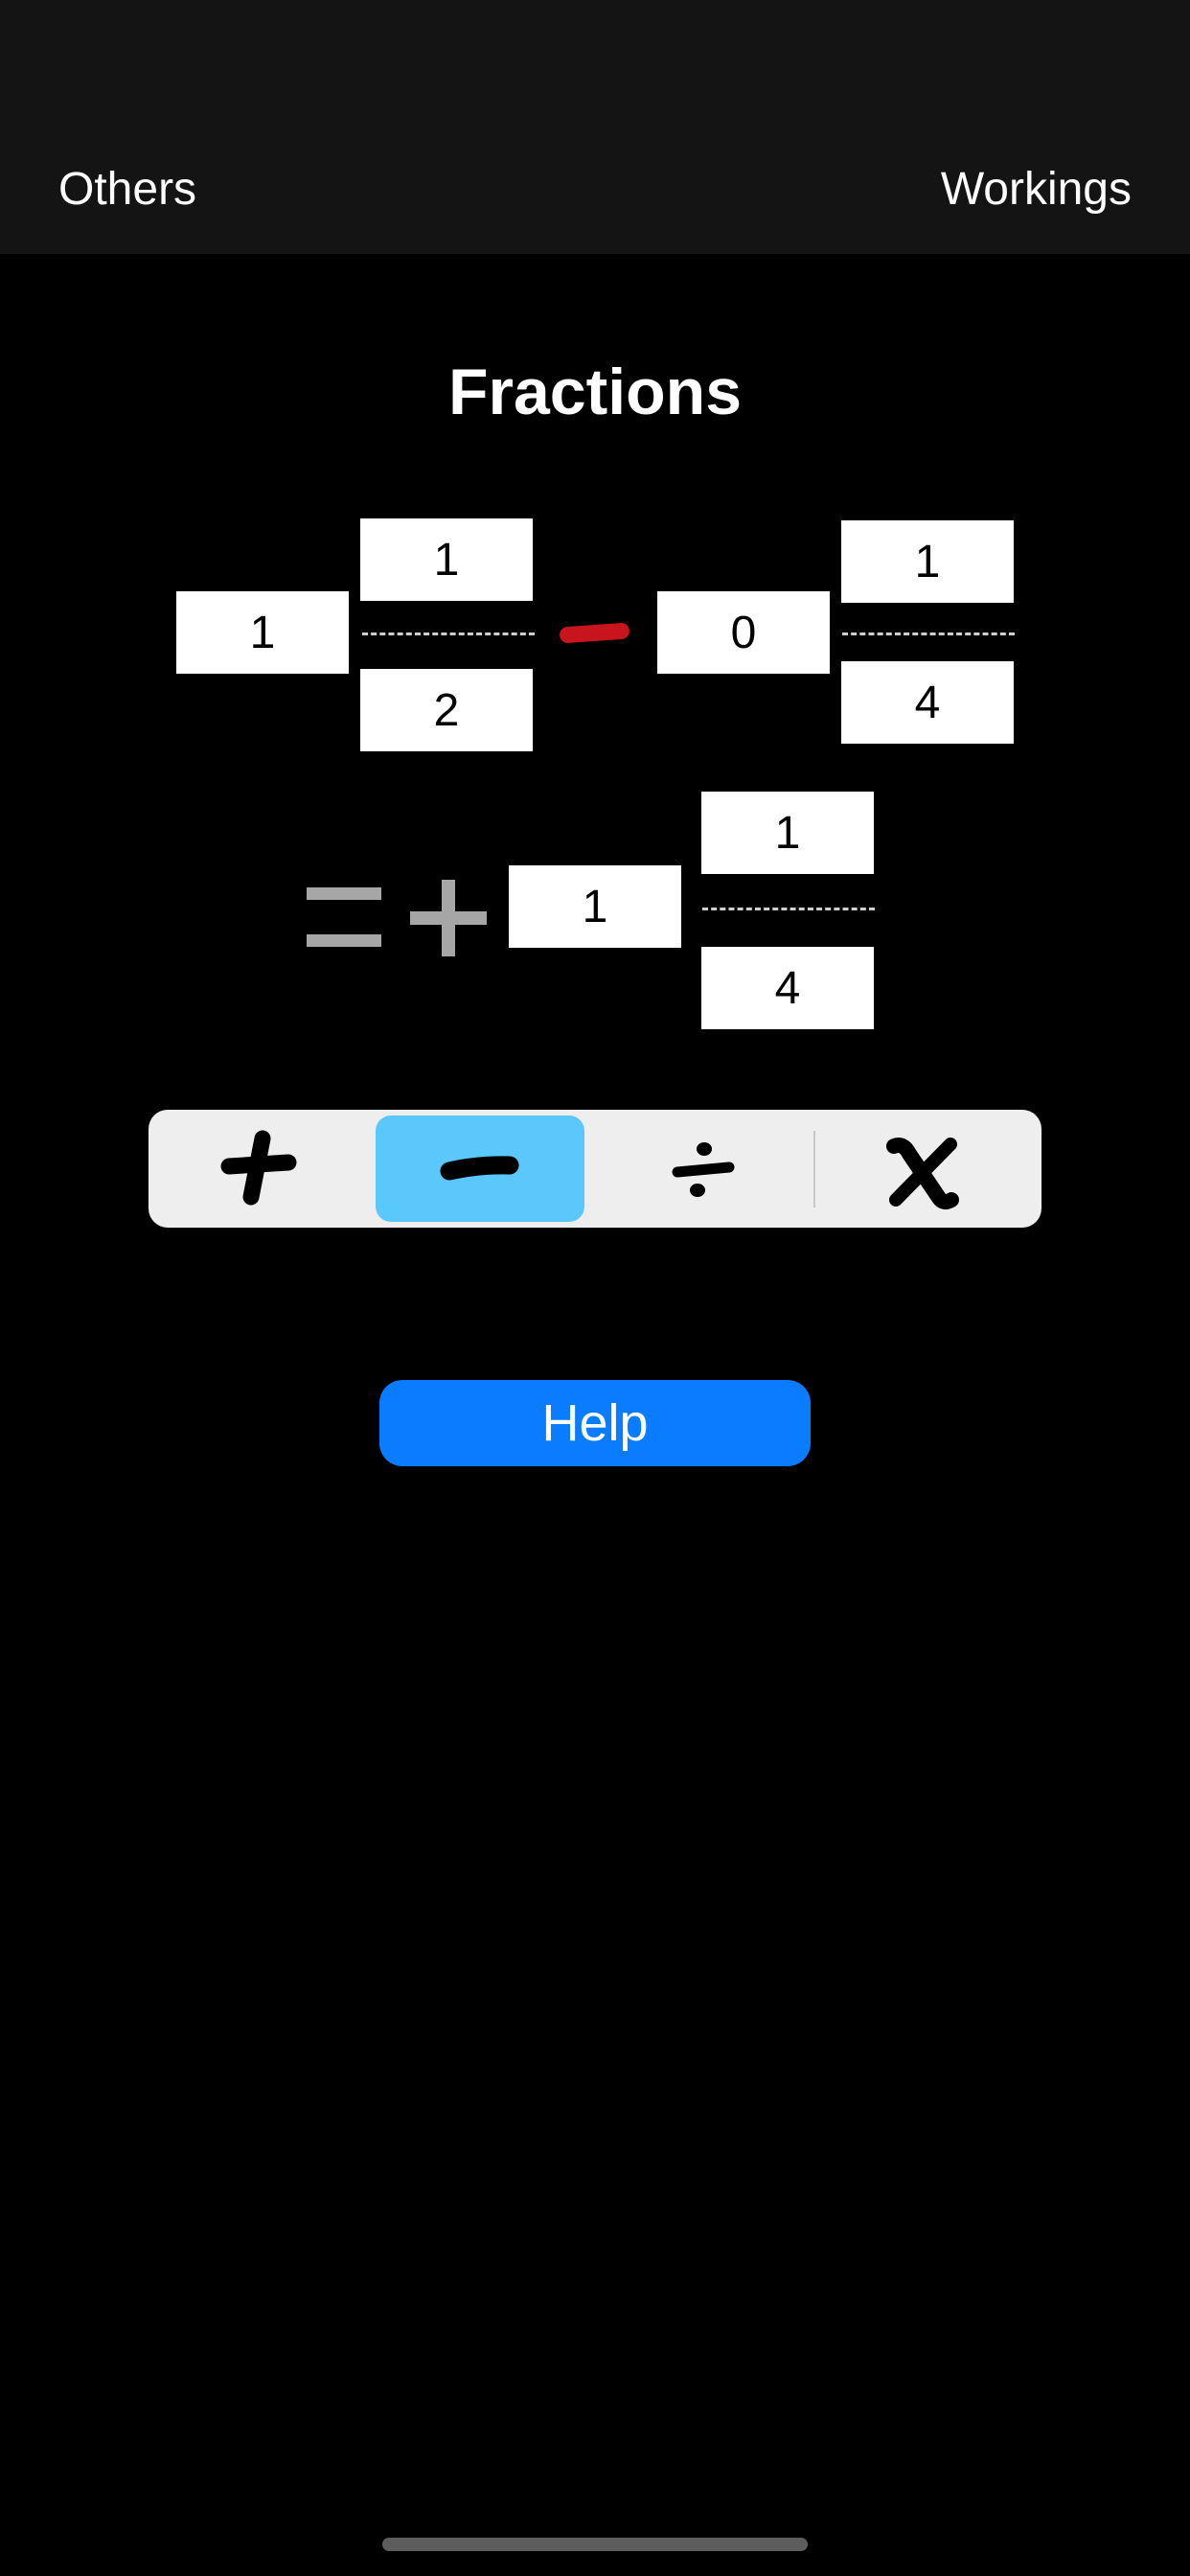 The image size is (1190, 2576). Describe the element at coordinates (595, 1423) in the screenshot. I see `help-button: Help` at that location.